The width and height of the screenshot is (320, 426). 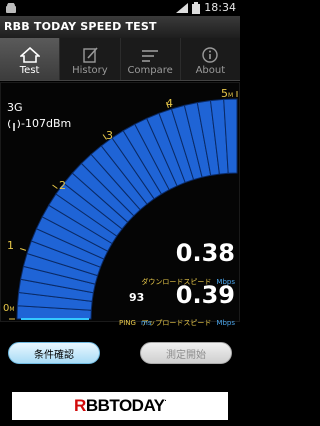 I want to click on tab-bar: Test History Compare About, so click(x=120, y=59).